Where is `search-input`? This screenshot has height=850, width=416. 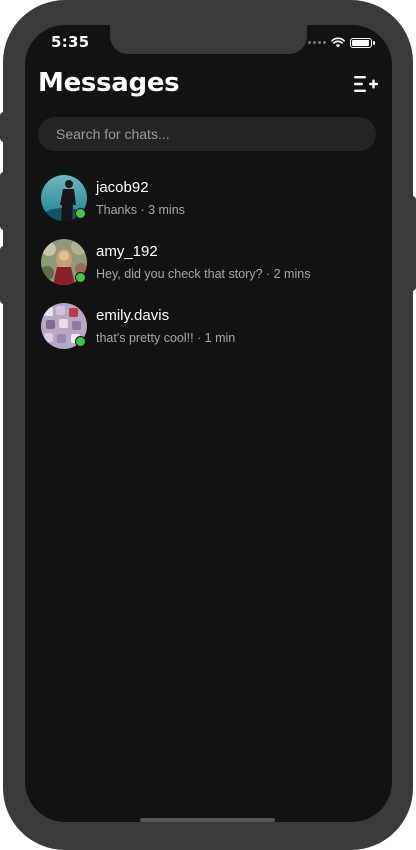
search-input is located at coordinates (207, 134).